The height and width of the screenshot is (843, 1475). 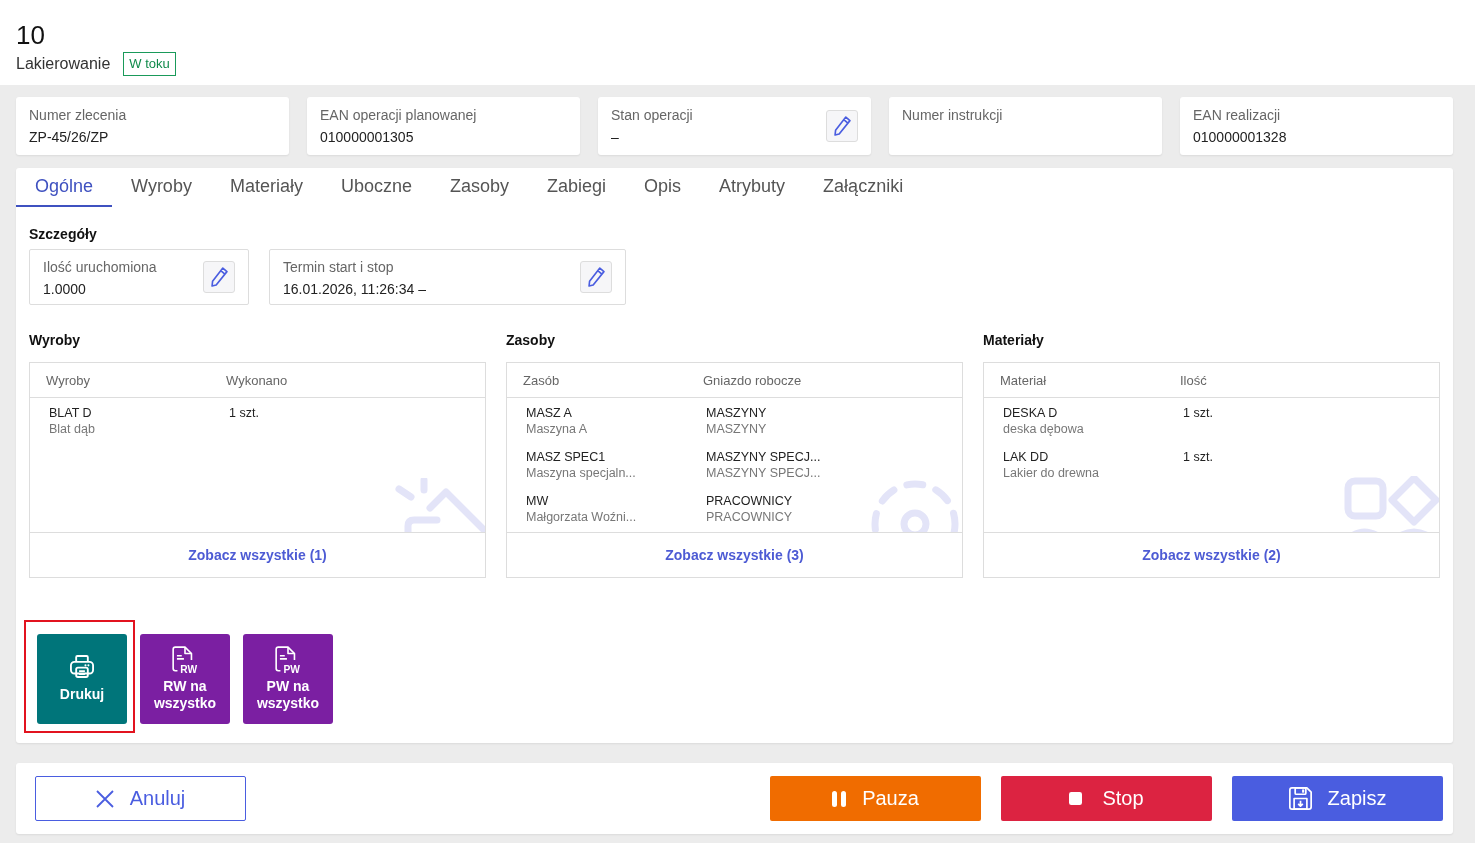 What do you see at coordinates (557, 429) in the screenshot?
I see `cell-subtitle: Maszyna A` at bounding box center [557, 429].